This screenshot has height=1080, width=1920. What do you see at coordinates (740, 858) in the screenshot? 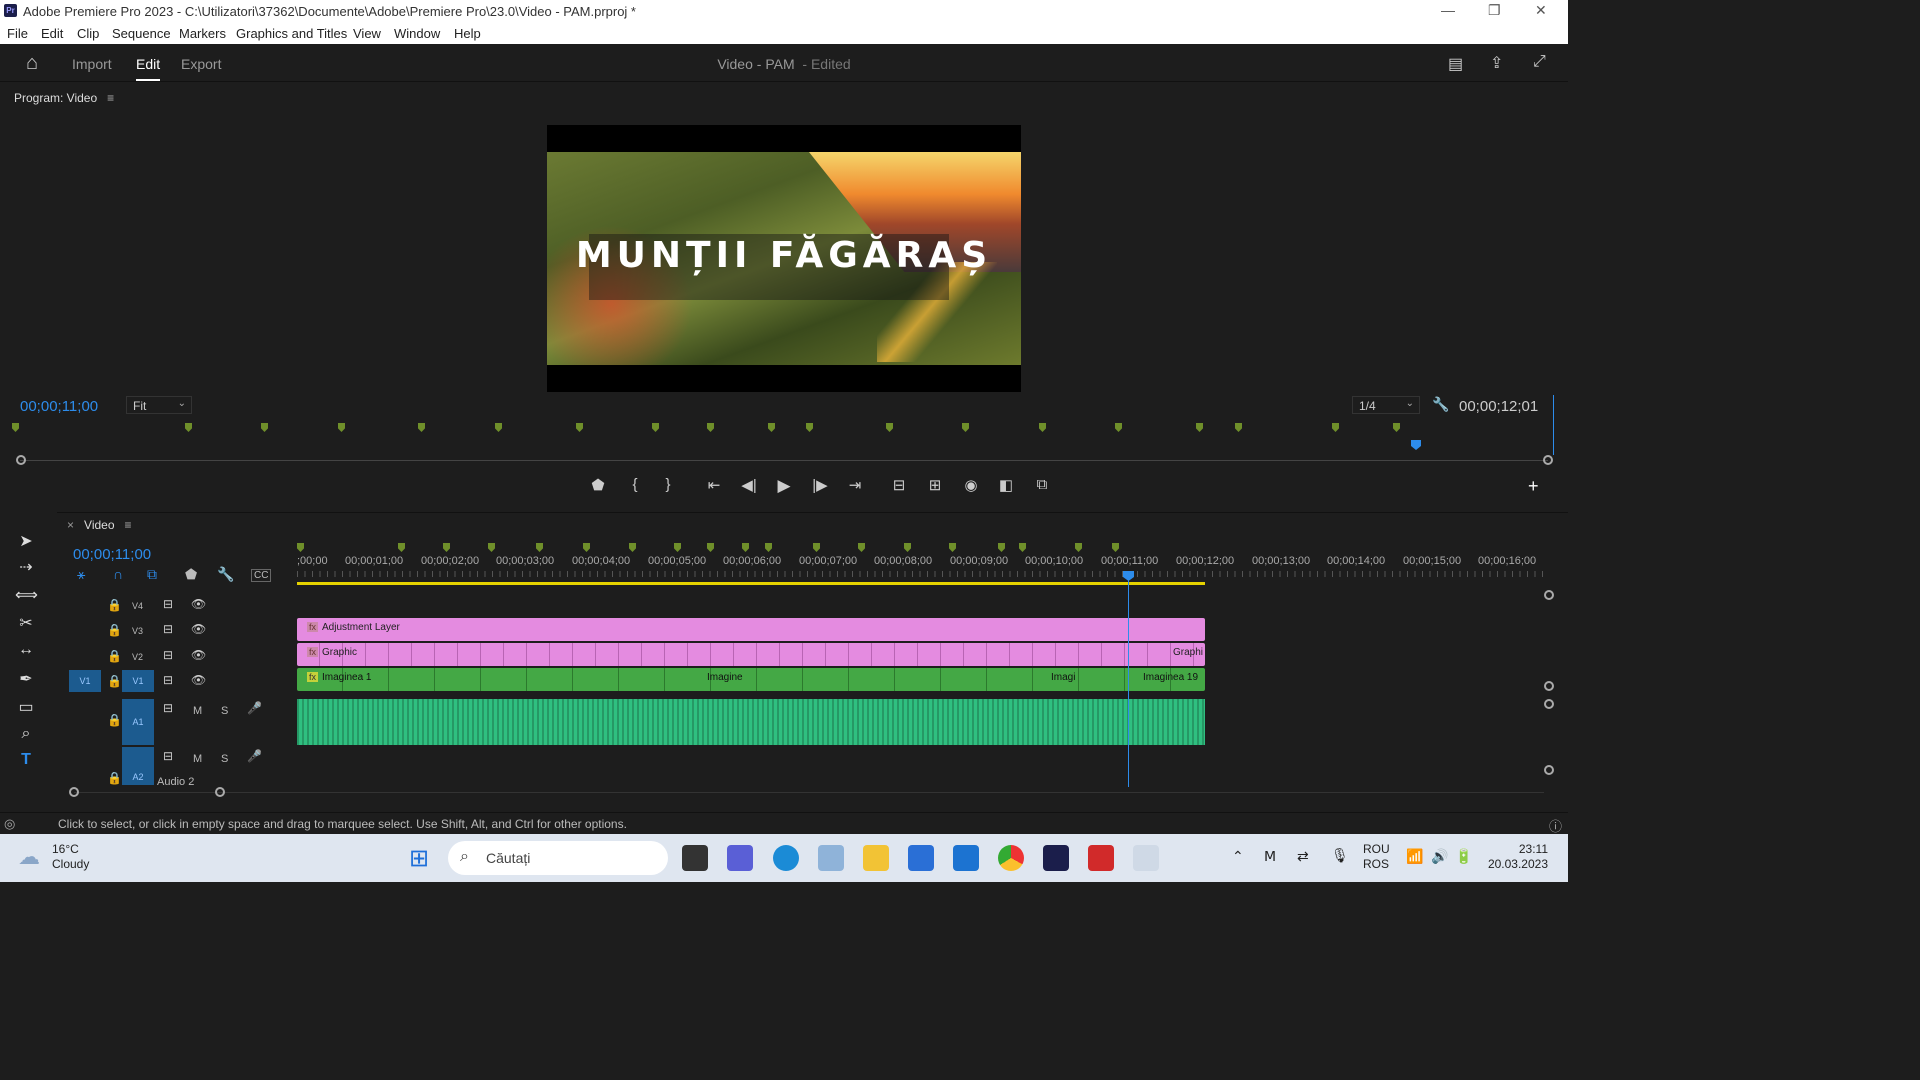
I see `teams-icon` at bounding box center [740, 858].